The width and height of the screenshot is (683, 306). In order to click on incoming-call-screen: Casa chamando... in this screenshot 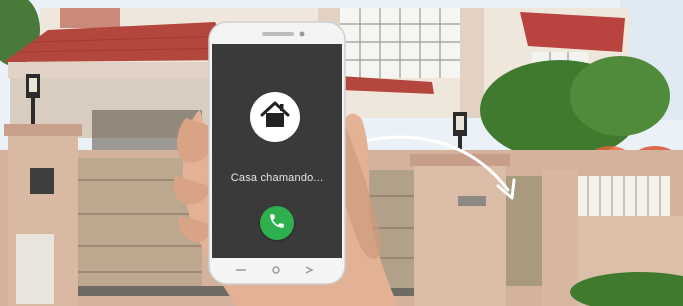, I will do `click(277, 151)`.